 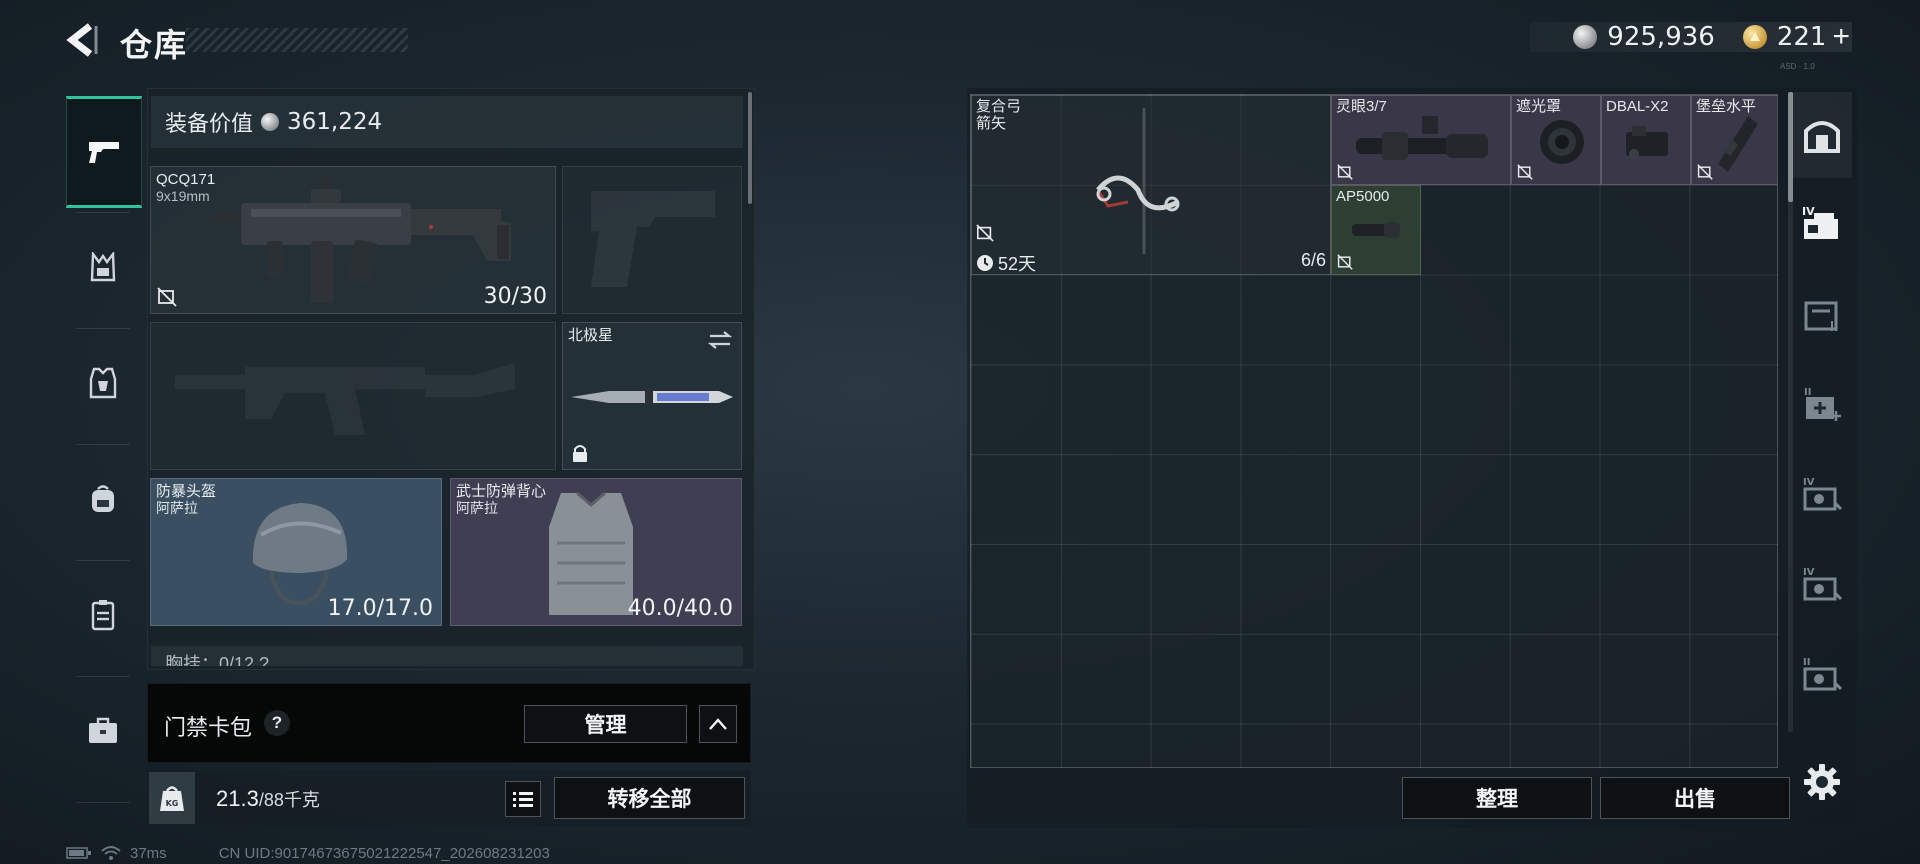 I want to click on sidebar-item-backpack, so click(x=103, y=499).